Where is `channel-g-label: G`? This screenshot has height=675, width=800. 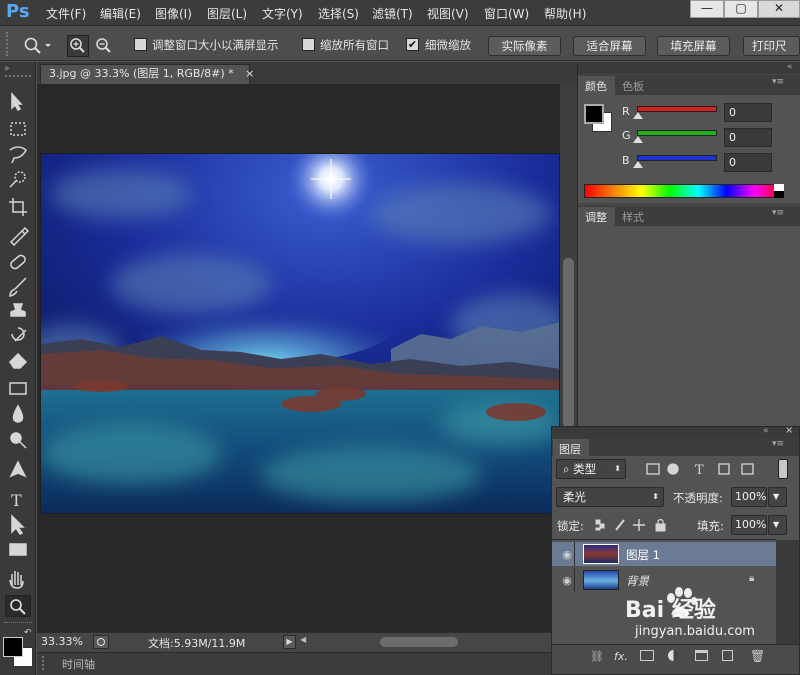 channel-g-label: G is located at coordinates (626, 135).